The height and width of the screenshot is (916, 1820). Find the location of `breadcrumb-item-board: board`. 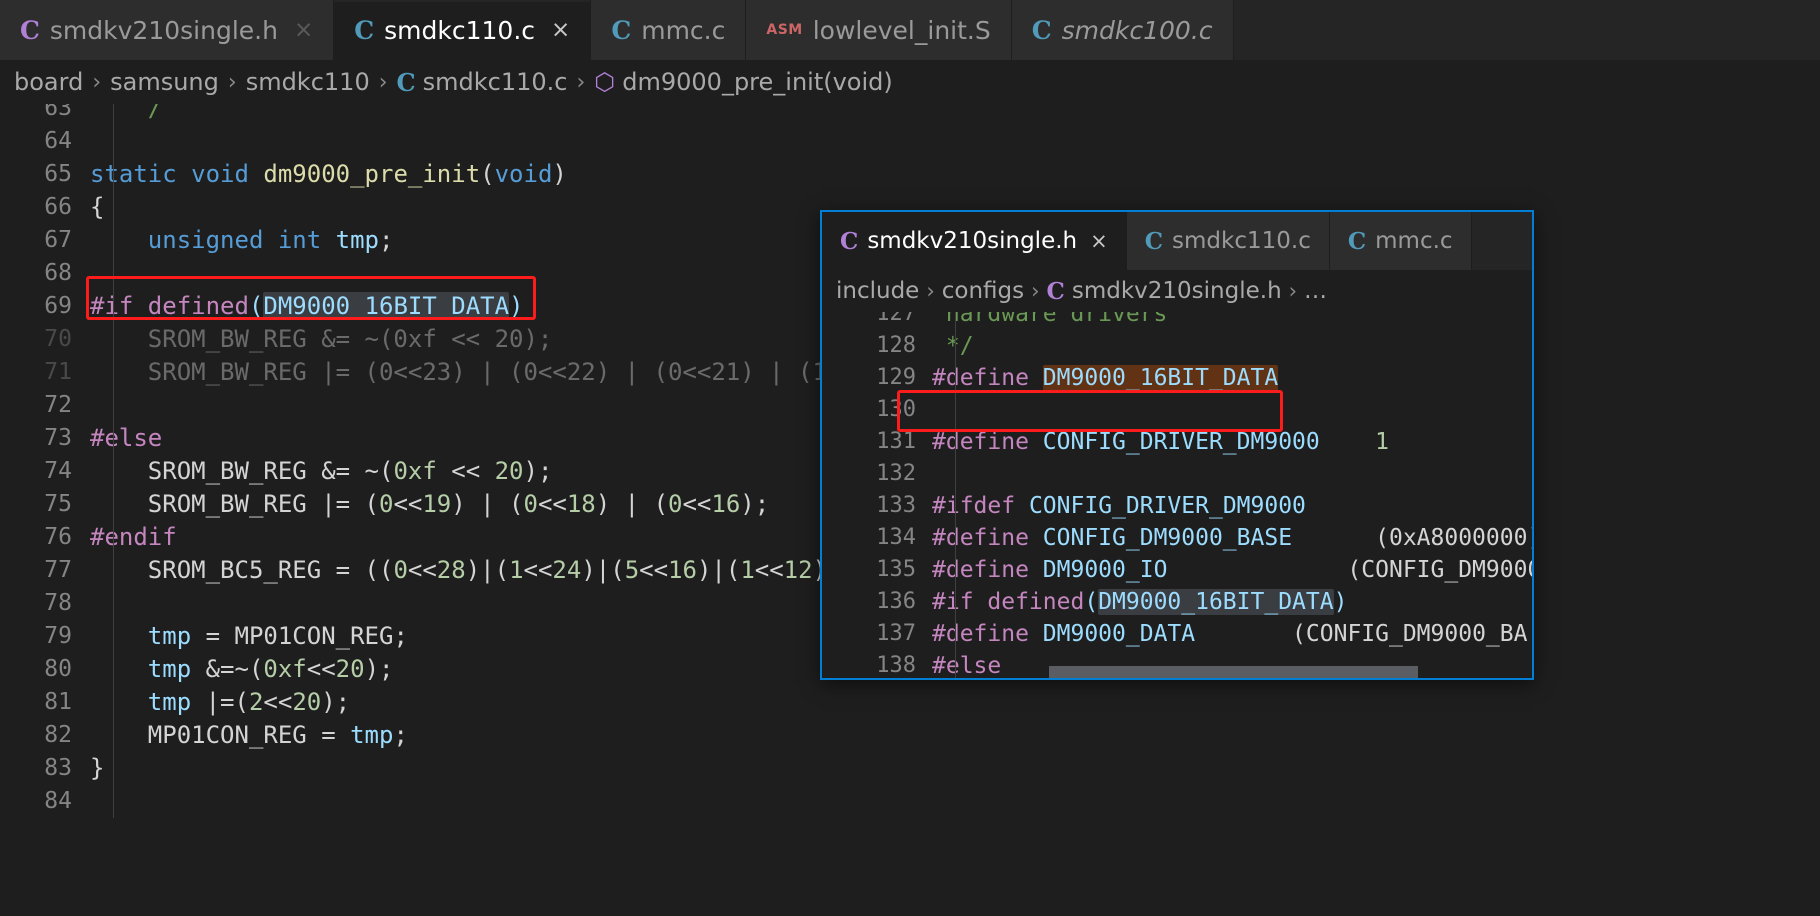

breadcrumb-item-board: board is located at coordinates (48, 82).